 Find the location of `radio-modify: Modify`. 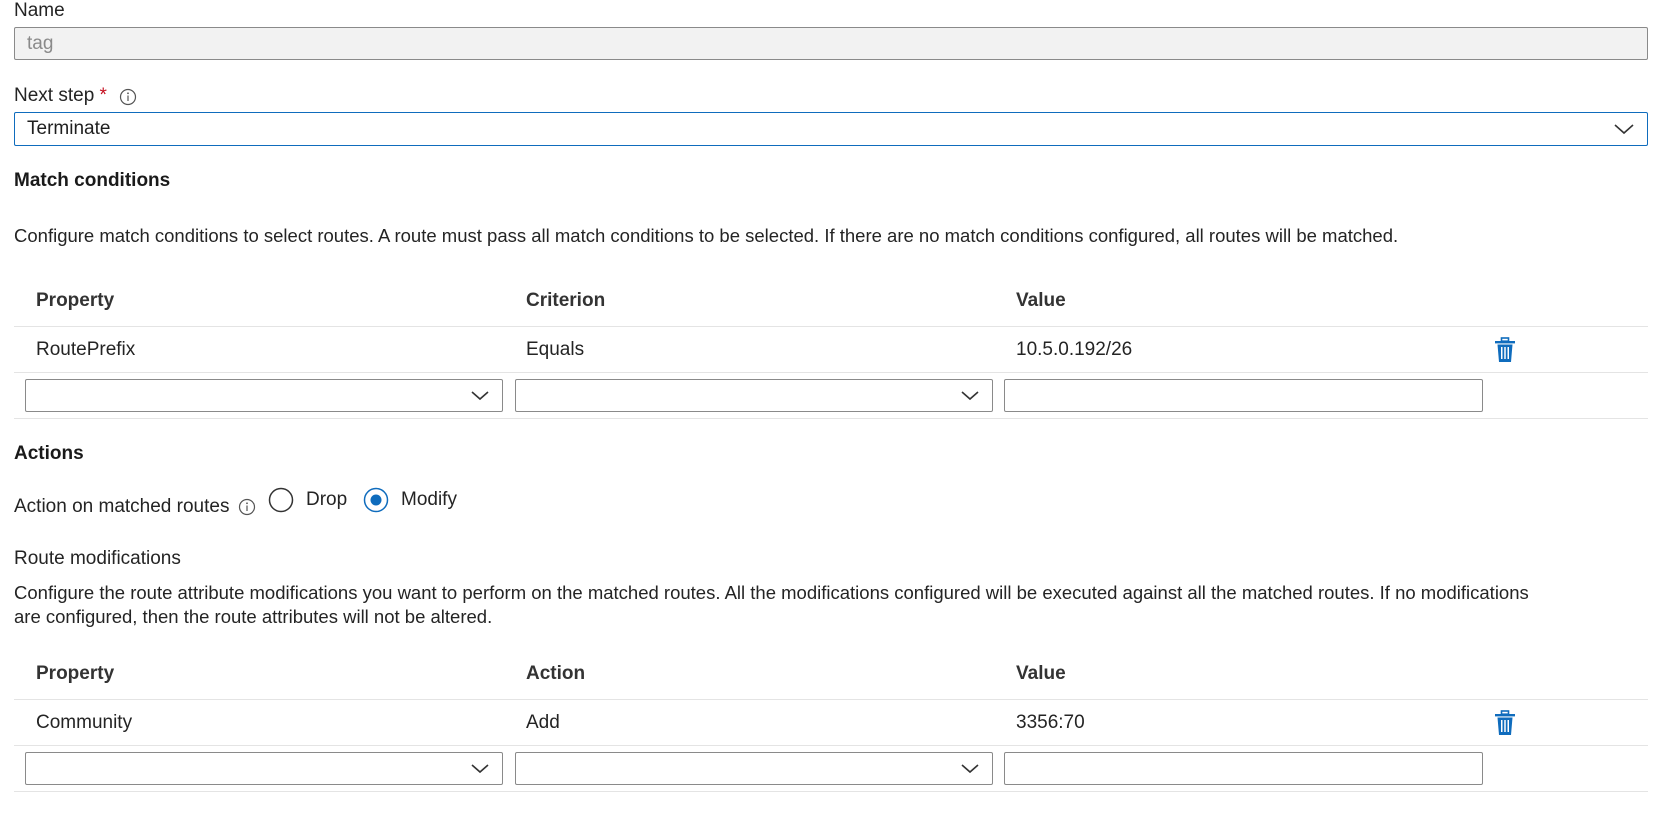

radio-modify: Modify is located at coordinates (410, 500).